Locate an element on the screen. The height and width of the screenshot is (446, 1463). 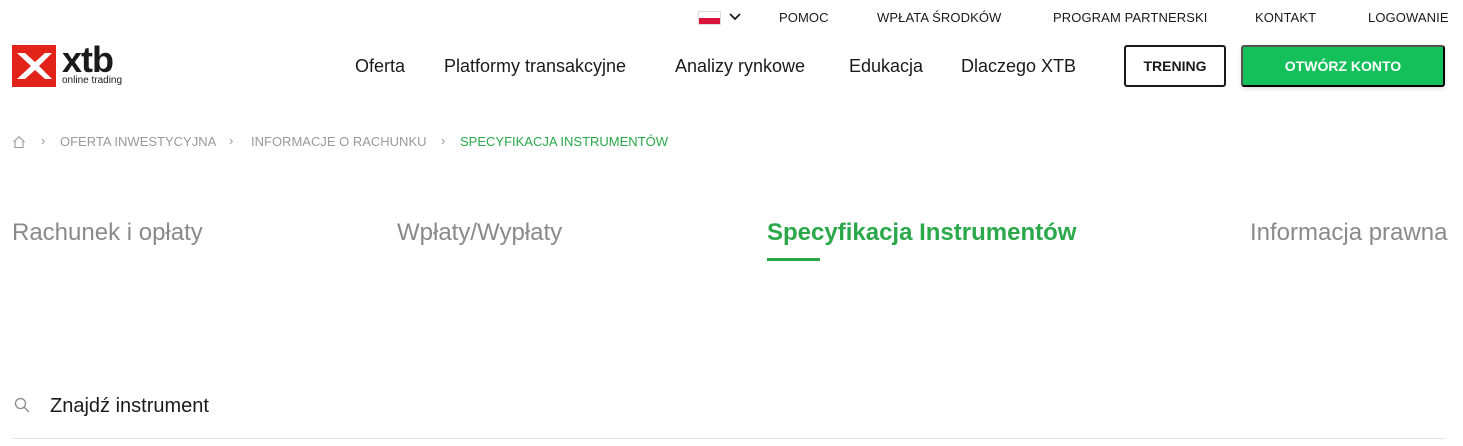
breadcrumb-item-account-info: INFORMACJE O RACHUNKU is located at coordinates (339, 141).